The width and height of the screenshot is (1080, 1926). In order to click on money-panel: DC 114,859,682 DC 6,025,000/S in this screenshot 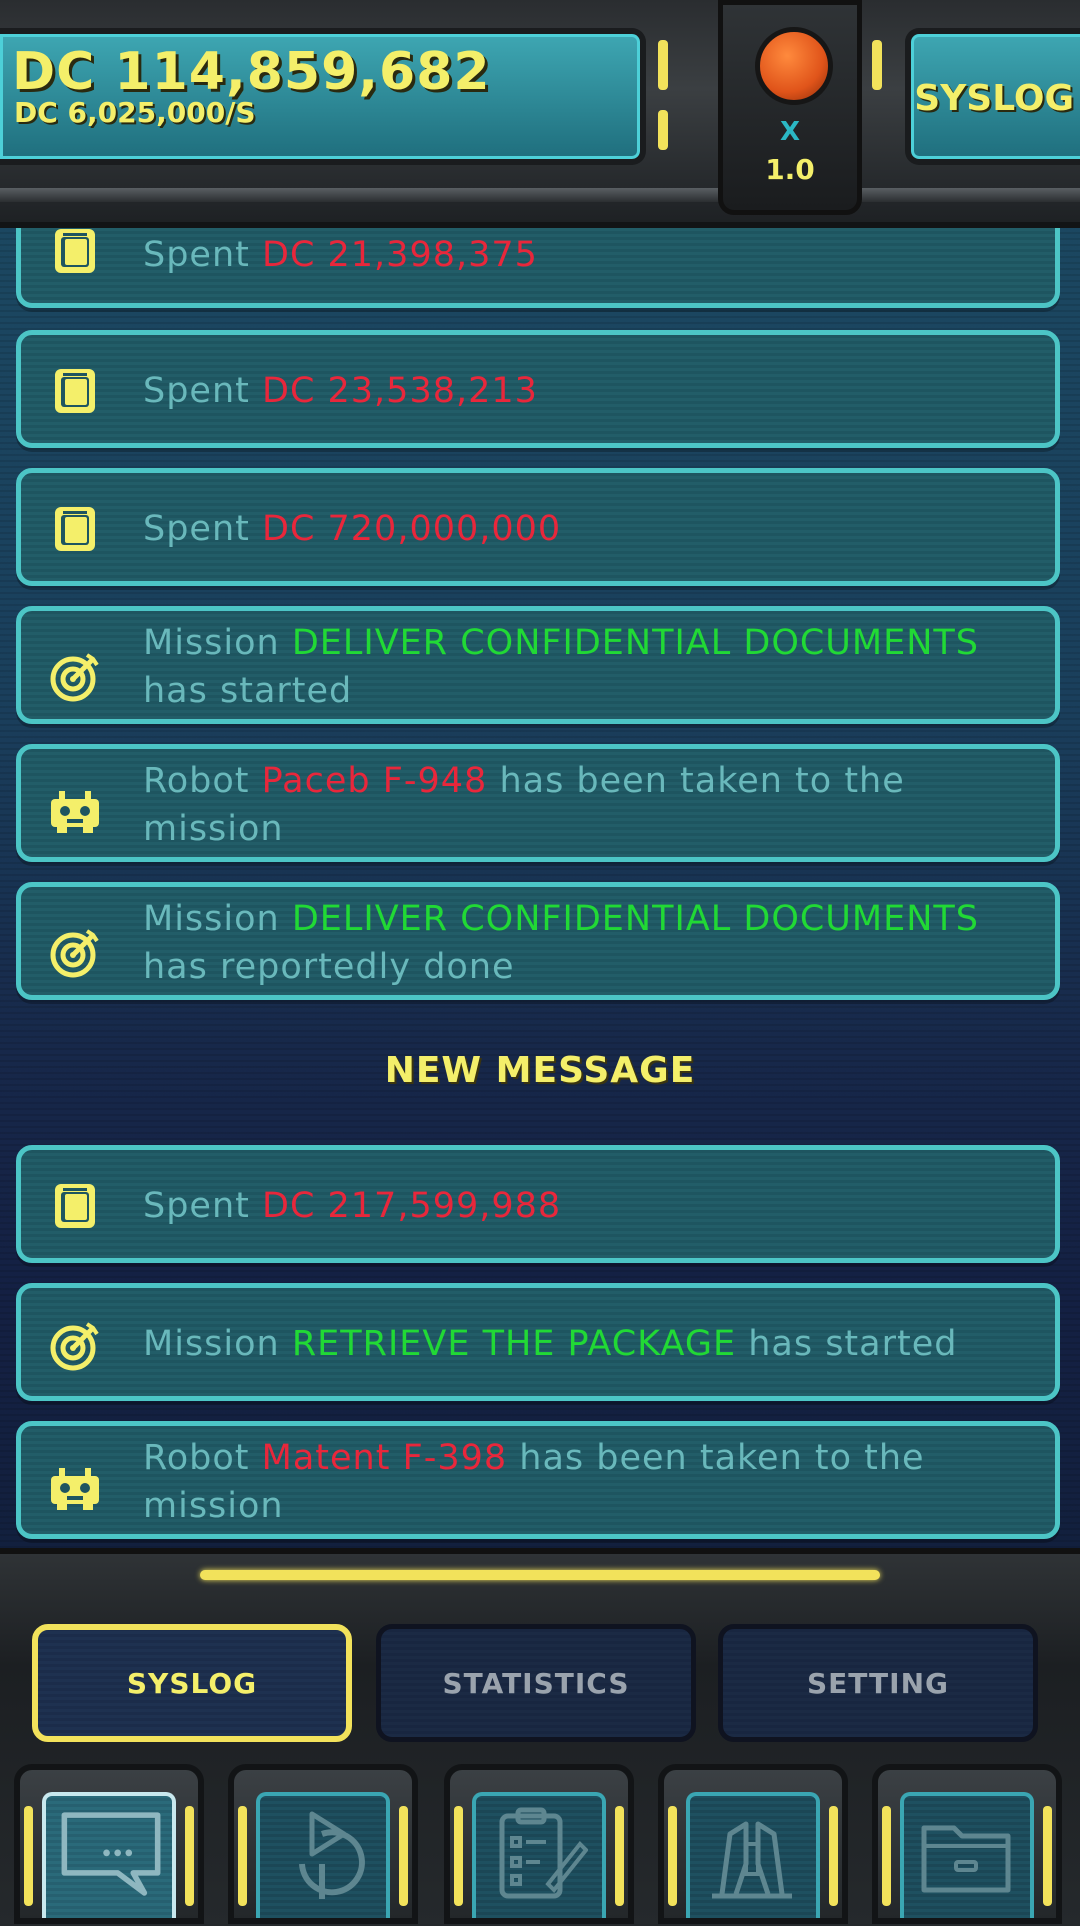, I will do `click(323, 96)`.